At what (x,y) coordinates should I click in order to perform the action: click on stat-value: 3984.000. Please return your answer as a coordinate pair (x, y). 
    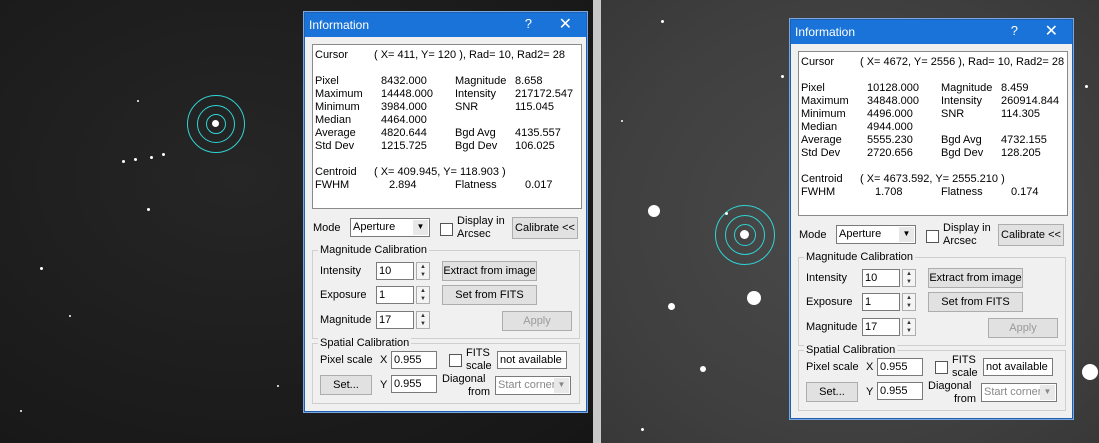
    Looking at the image, I should click on (404, 107).